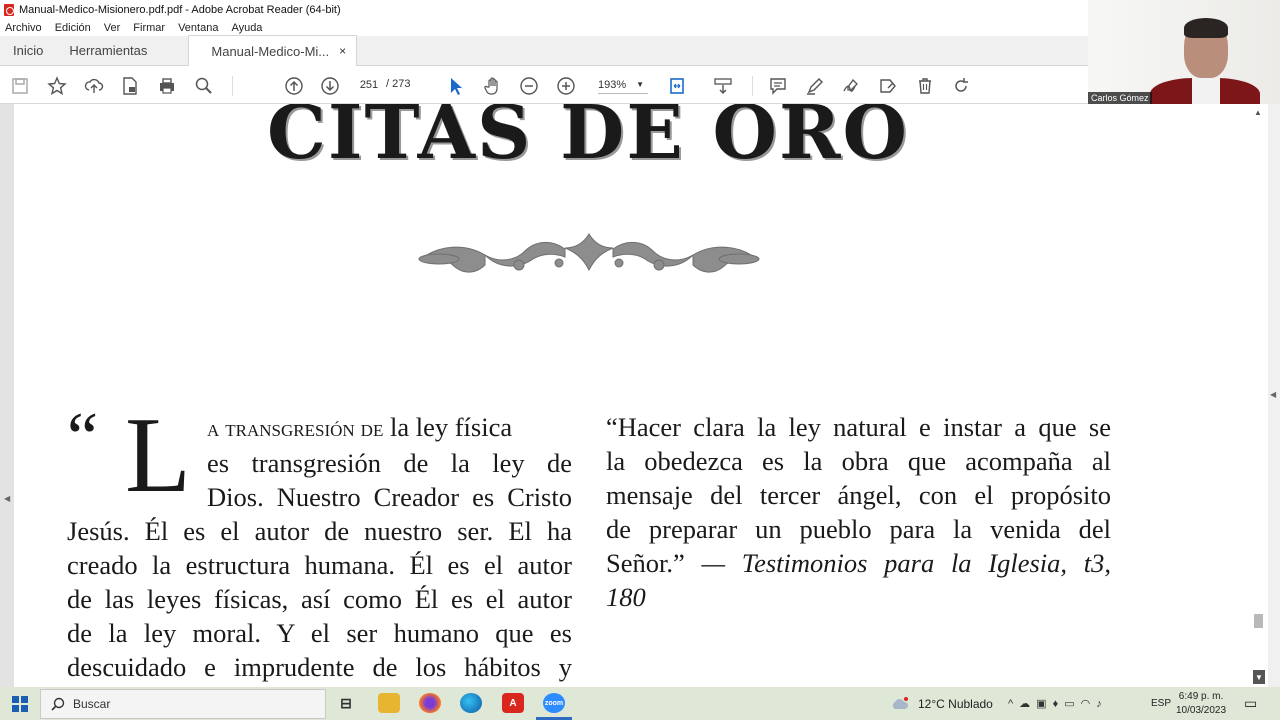 The image size is (1280, 720). Describe the element at coordinates (1161, 703) in the screenshot. I see `input-language: ESP` at that location.